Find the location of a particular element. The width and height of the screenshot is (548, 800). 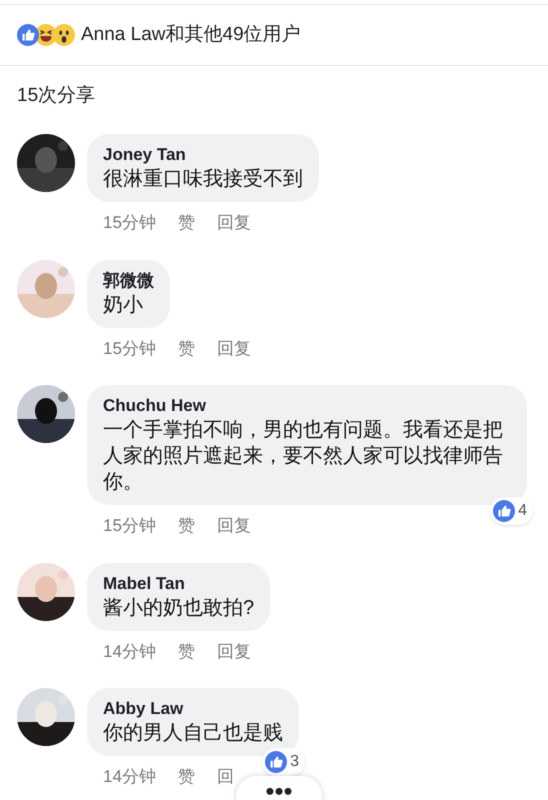

comment-author: Chuchu Hew is located at coordinates (307, 406).